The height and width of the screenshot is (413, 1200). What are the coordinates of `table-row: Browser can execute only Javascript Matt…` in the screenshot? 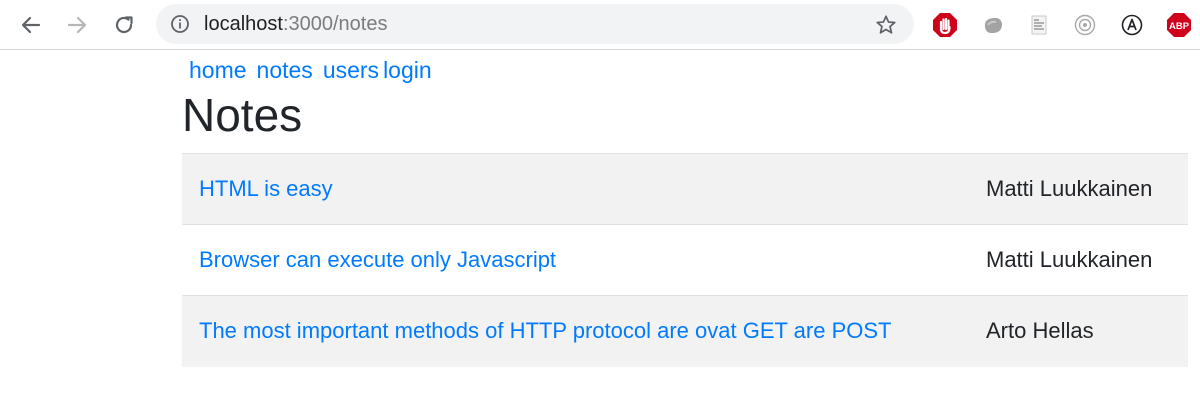 It's located at (685, 260).